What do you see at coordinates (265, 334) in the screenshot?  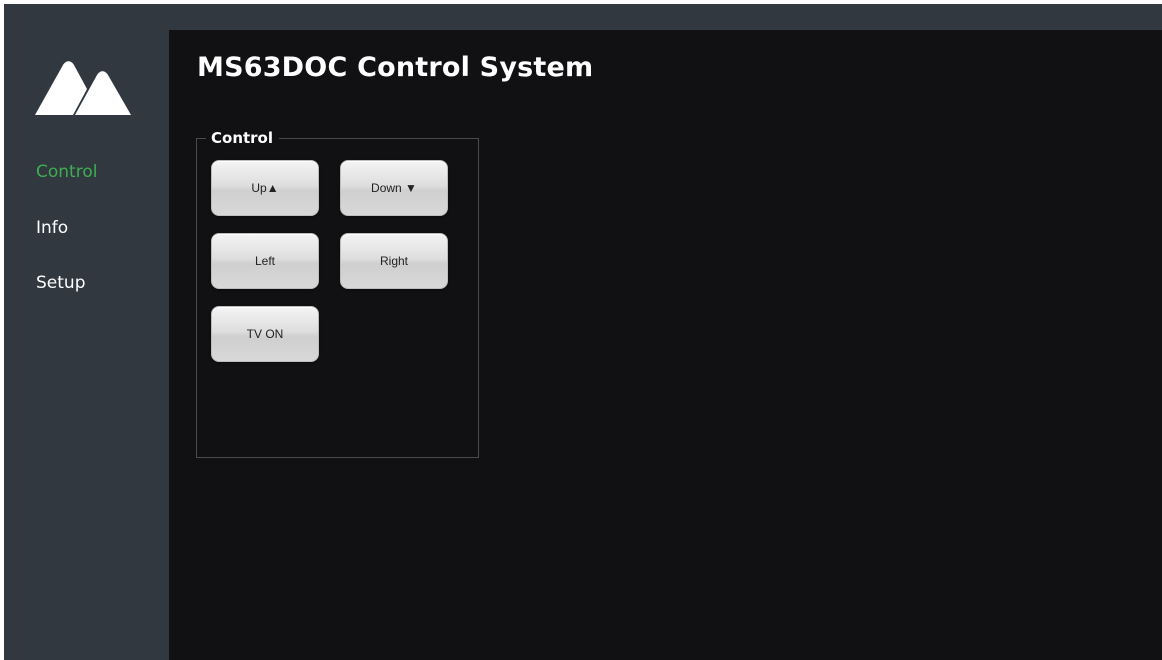 I see `tv-on-button: TV ON` at bounding box center [265, 334].